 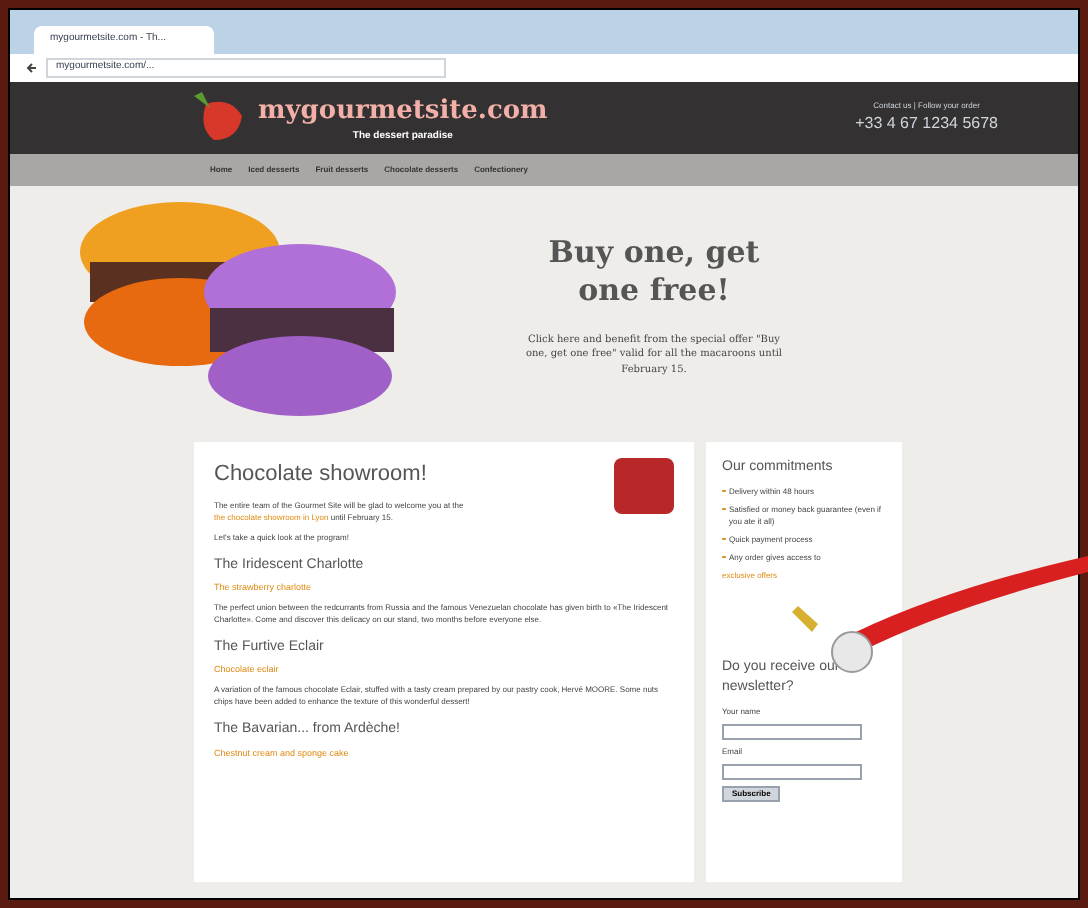 What do you see at coordinates (792, 771) in the screenshot?
I see `email-input-field` at bounding box center [792, 771].